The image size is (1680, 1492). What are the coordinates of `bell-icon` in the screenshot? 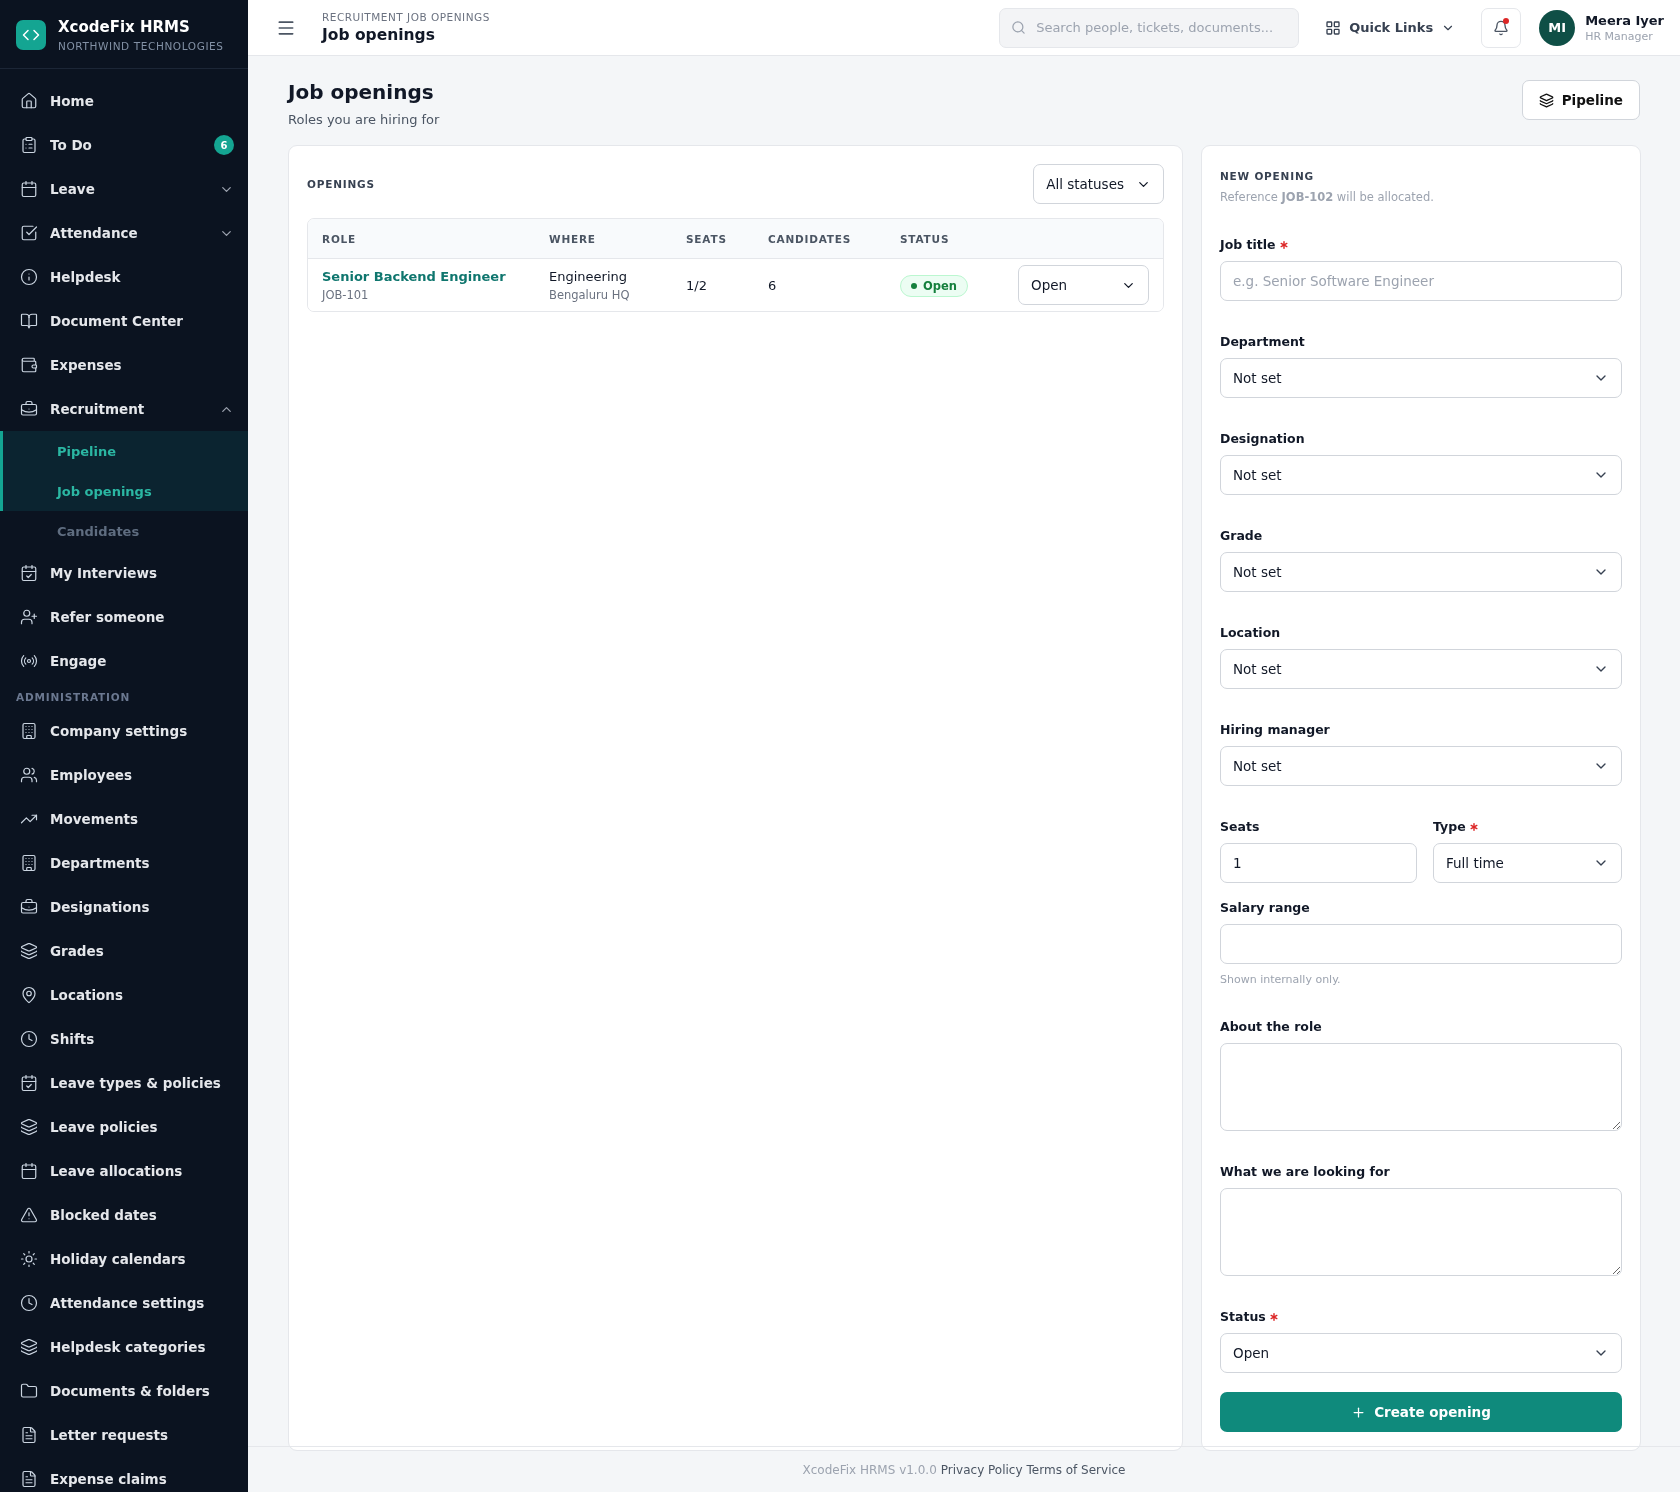 It's located at (1501, 27).